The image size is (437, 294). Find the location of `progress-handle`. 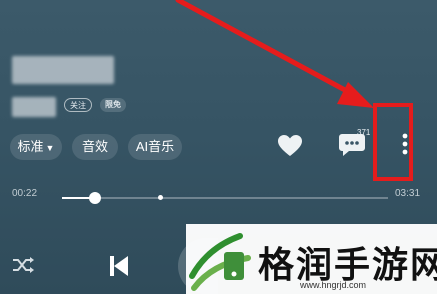

progress-handle is located at coordinates (94, 198).